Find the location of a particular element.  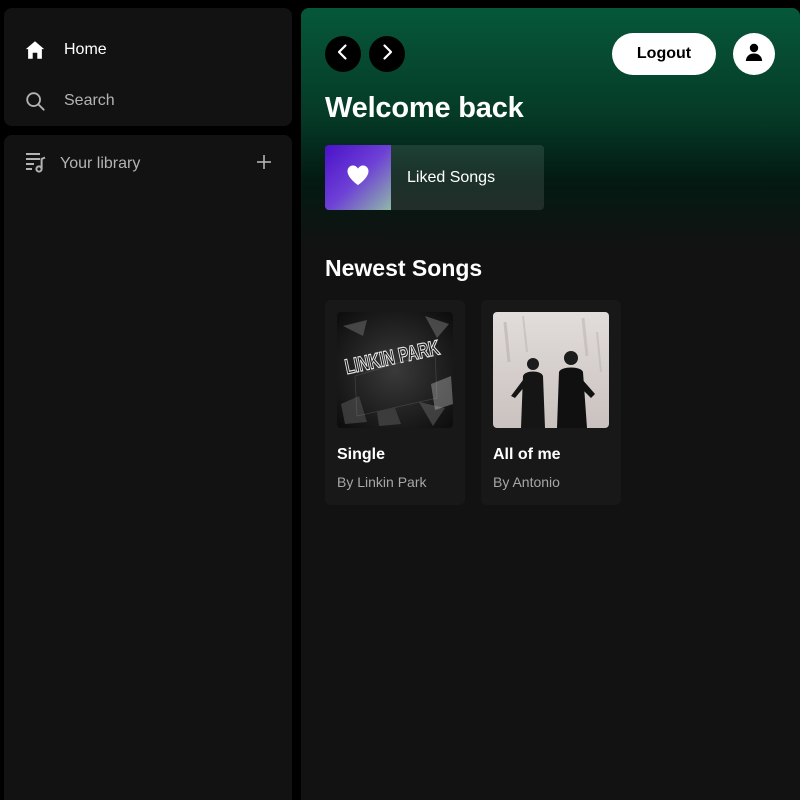

heart-icon is located at coordinates (358, 177).